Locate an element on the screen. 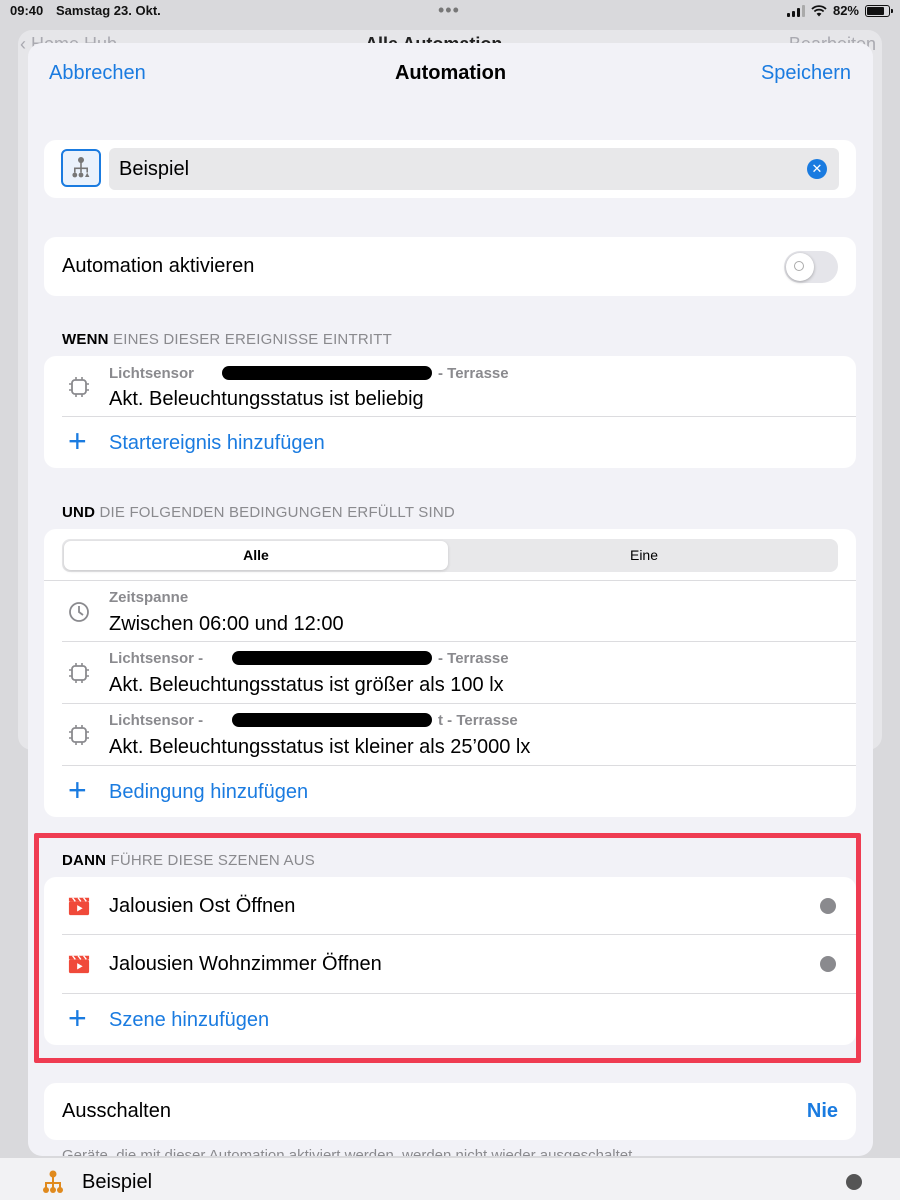 The image size is (900, 1200). scene-label: Jalousien Ost Öffnen is located at coordinates (202, 906).